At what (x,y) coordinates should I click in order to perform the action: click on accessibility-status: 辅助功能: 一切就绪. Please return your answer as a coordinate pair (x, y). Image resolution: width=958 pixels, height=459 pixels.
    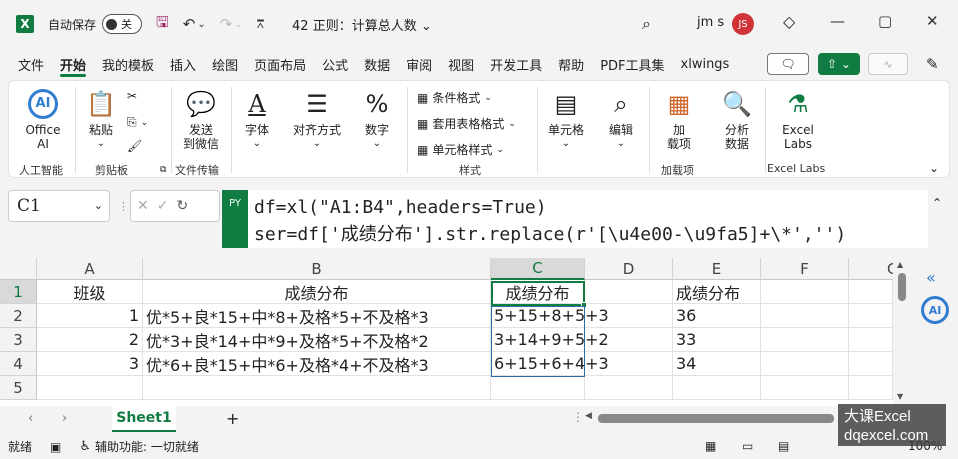
    Looking at the image, I should click on (147, 446).